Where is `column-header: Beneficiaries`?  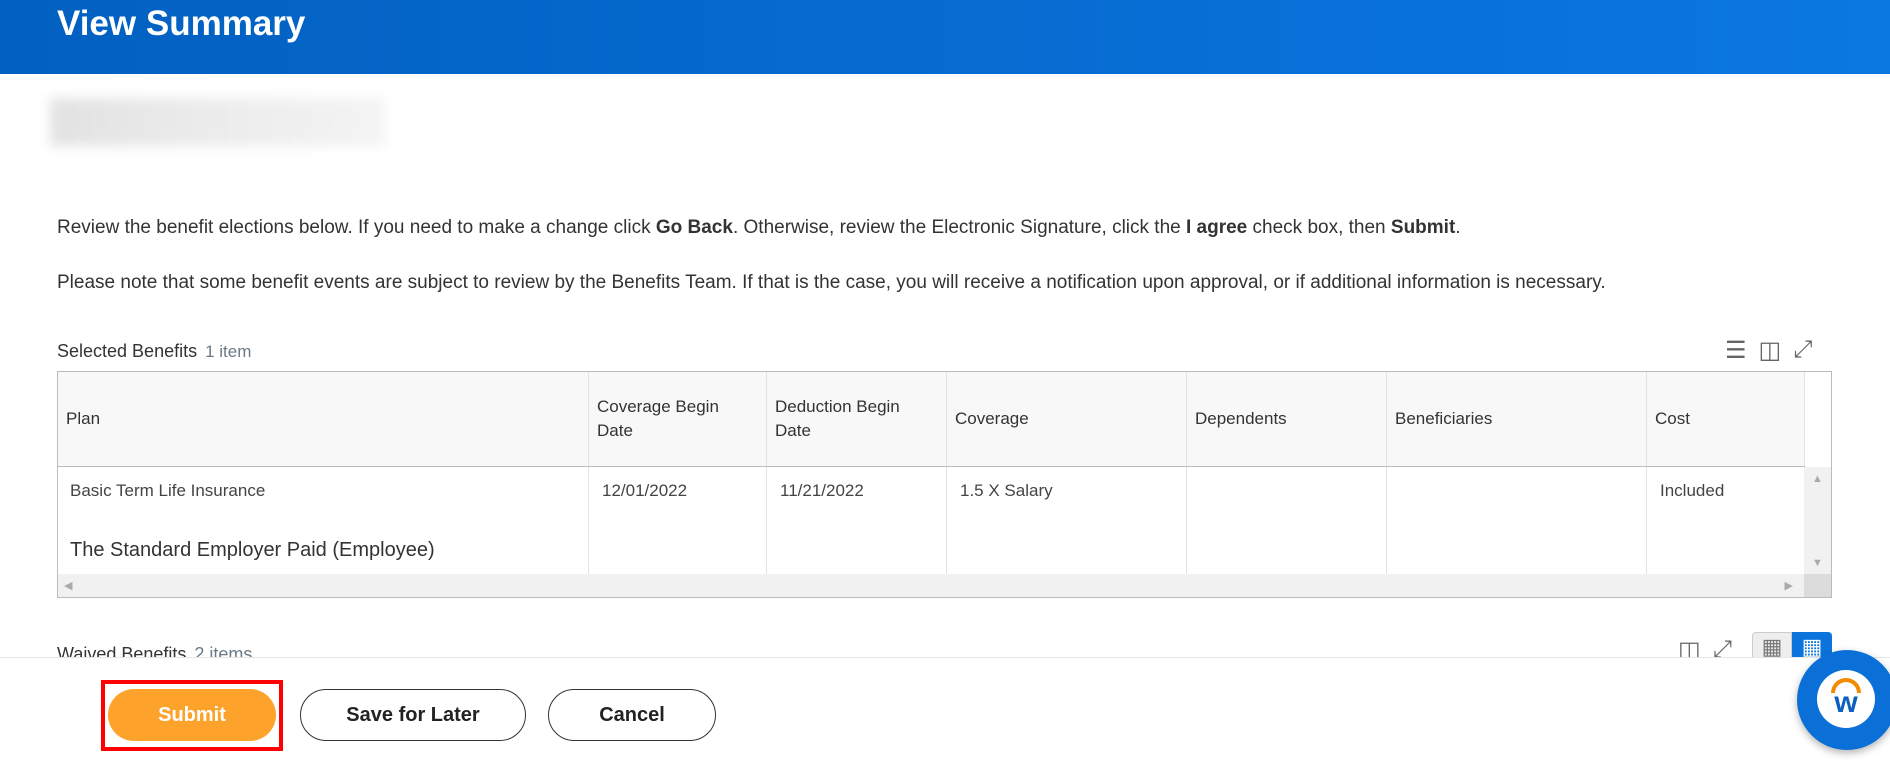 column-header: Beneficiaries is located at coordinates (1517, 419).